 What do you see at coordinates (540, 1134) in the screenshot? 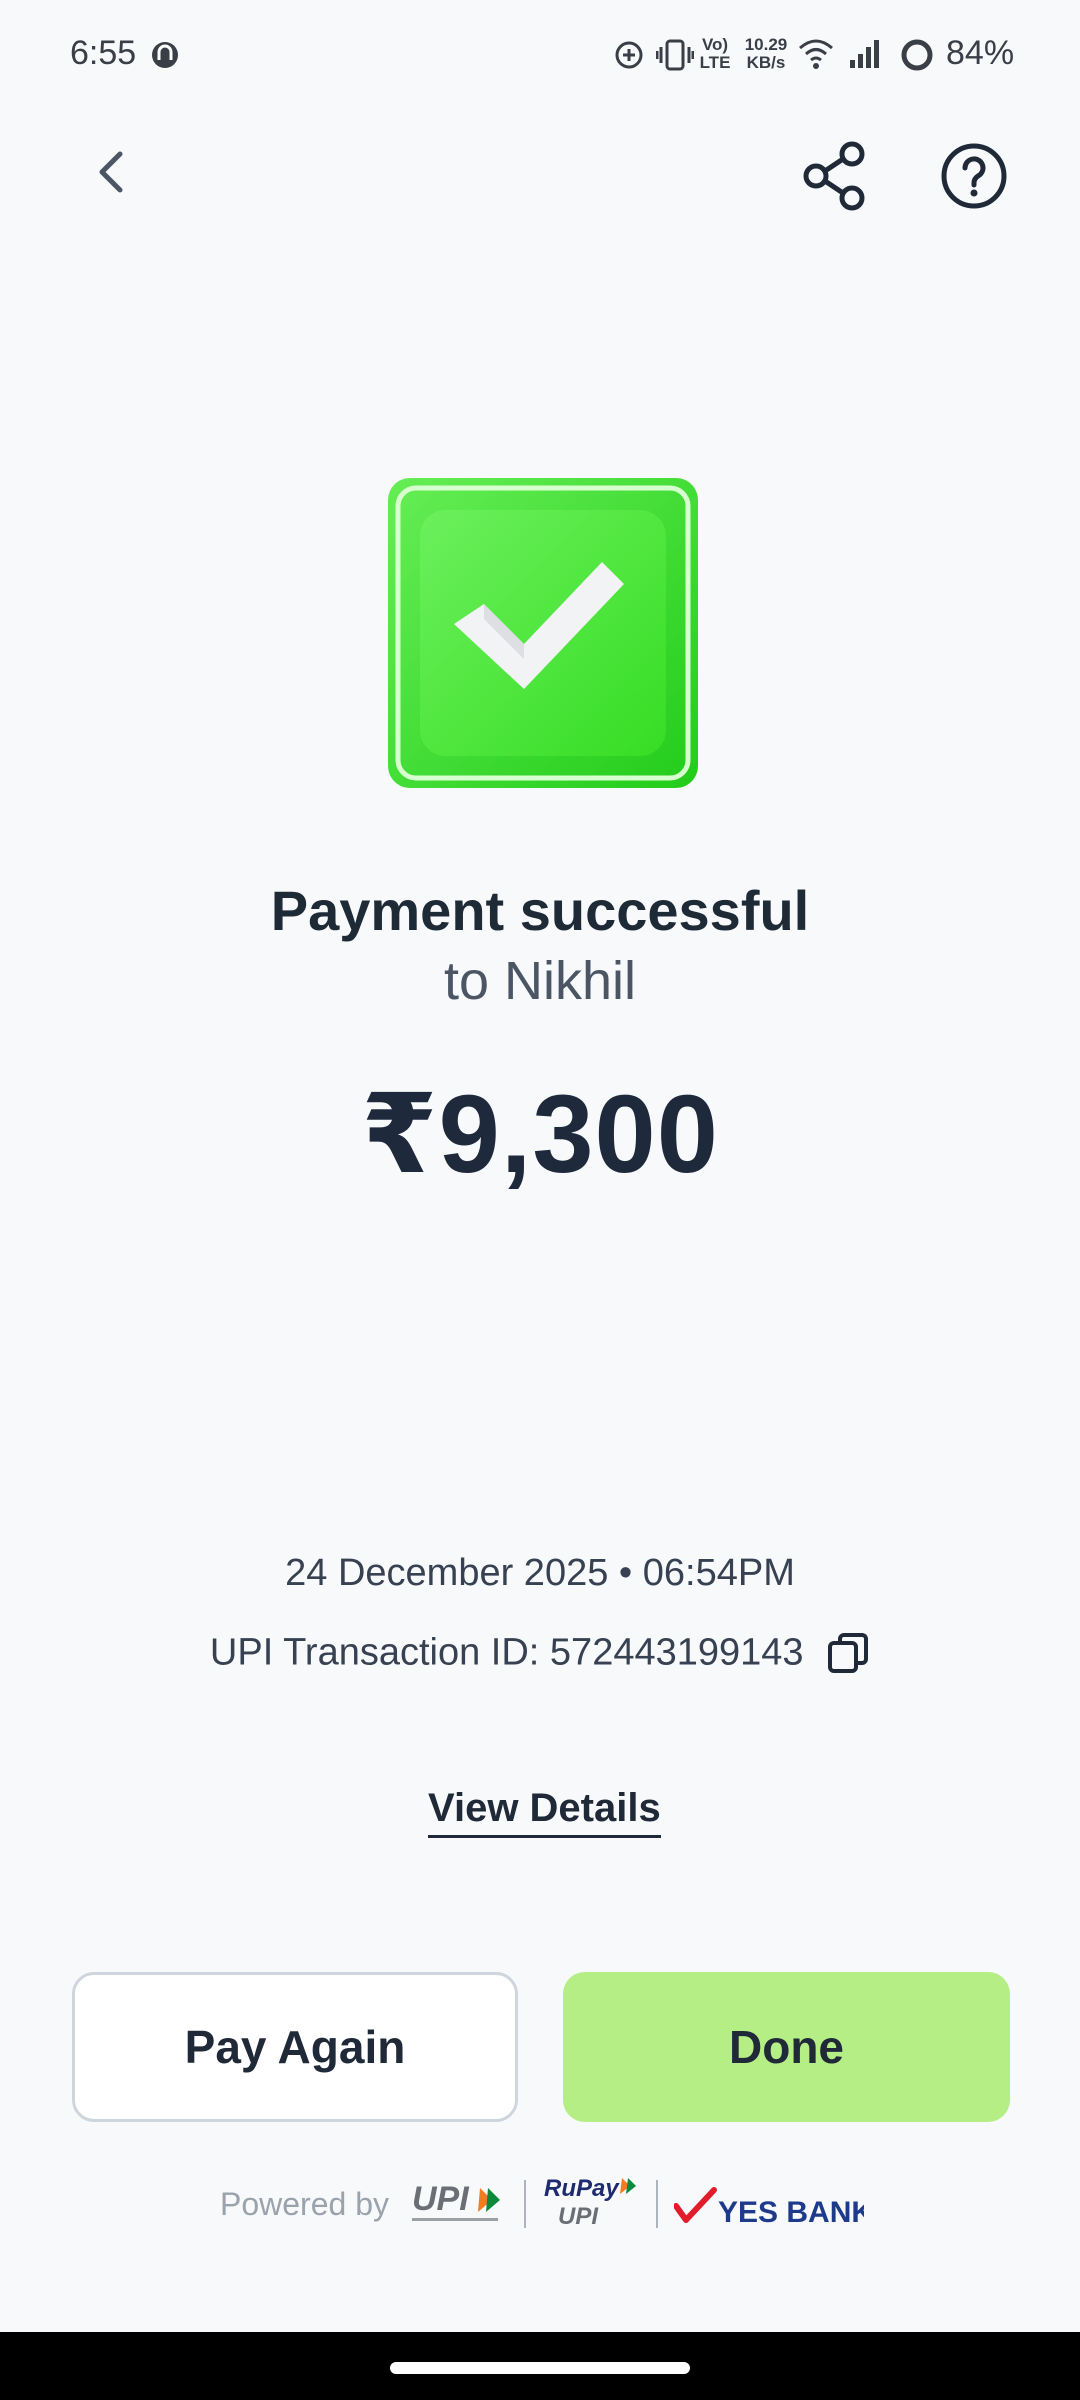
I see `payment-amount: ₹9,300` at bounding box center [540, 1134].